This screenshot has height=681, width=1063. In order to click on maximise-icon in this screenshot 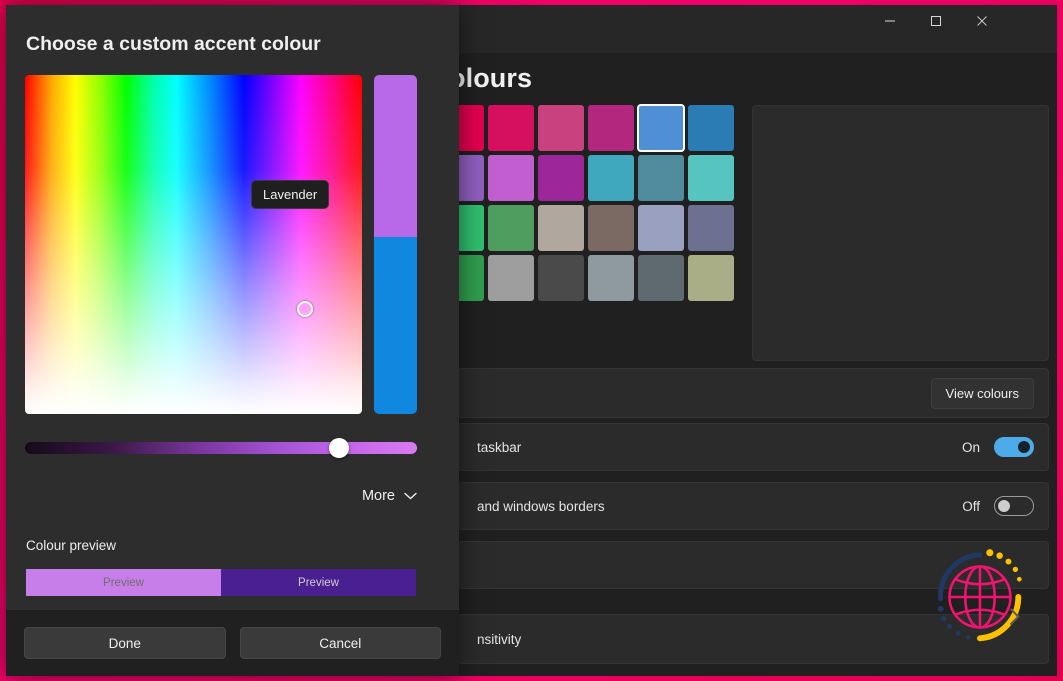, I will do `click(936, 21)`.